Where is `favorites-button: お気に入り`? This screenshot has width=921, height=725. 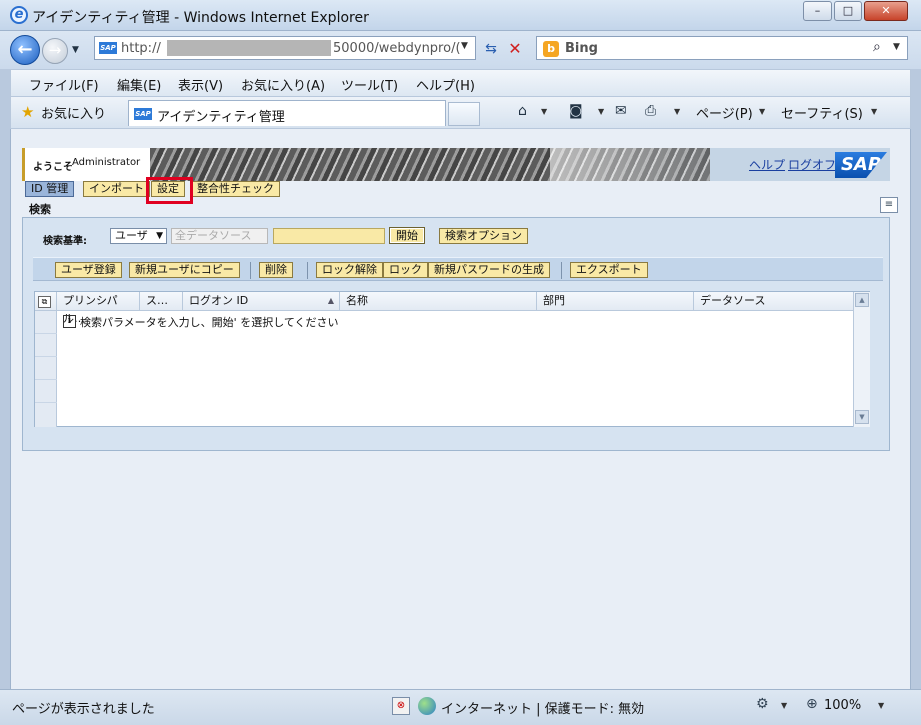 favorites-button: お気に入り is located at coordinates (73, 112).